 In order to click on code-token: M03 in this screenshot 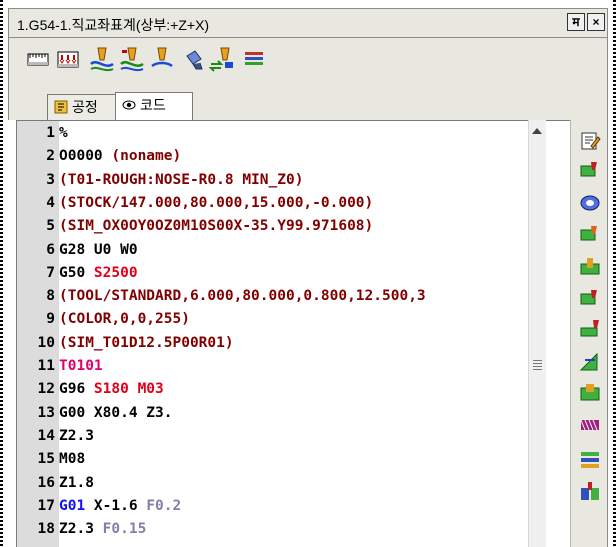, I will do `click(150, 389)`.